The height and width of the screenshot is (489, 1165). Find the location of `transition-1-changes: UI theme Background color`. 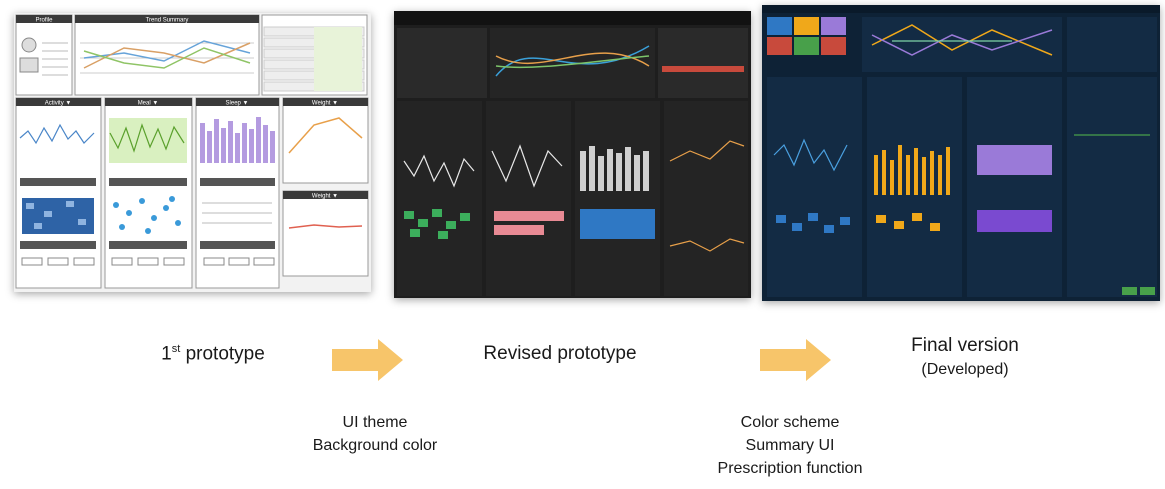

transition-1-changes: UI theme Background color is located at coordinates (375, 434).